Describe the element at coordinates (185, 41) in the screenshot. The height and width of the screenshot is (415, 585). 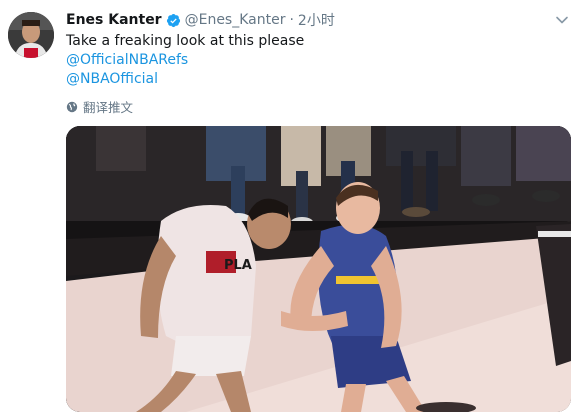
I see `tweet-text-line: Take a freaking look at this please` at that location.